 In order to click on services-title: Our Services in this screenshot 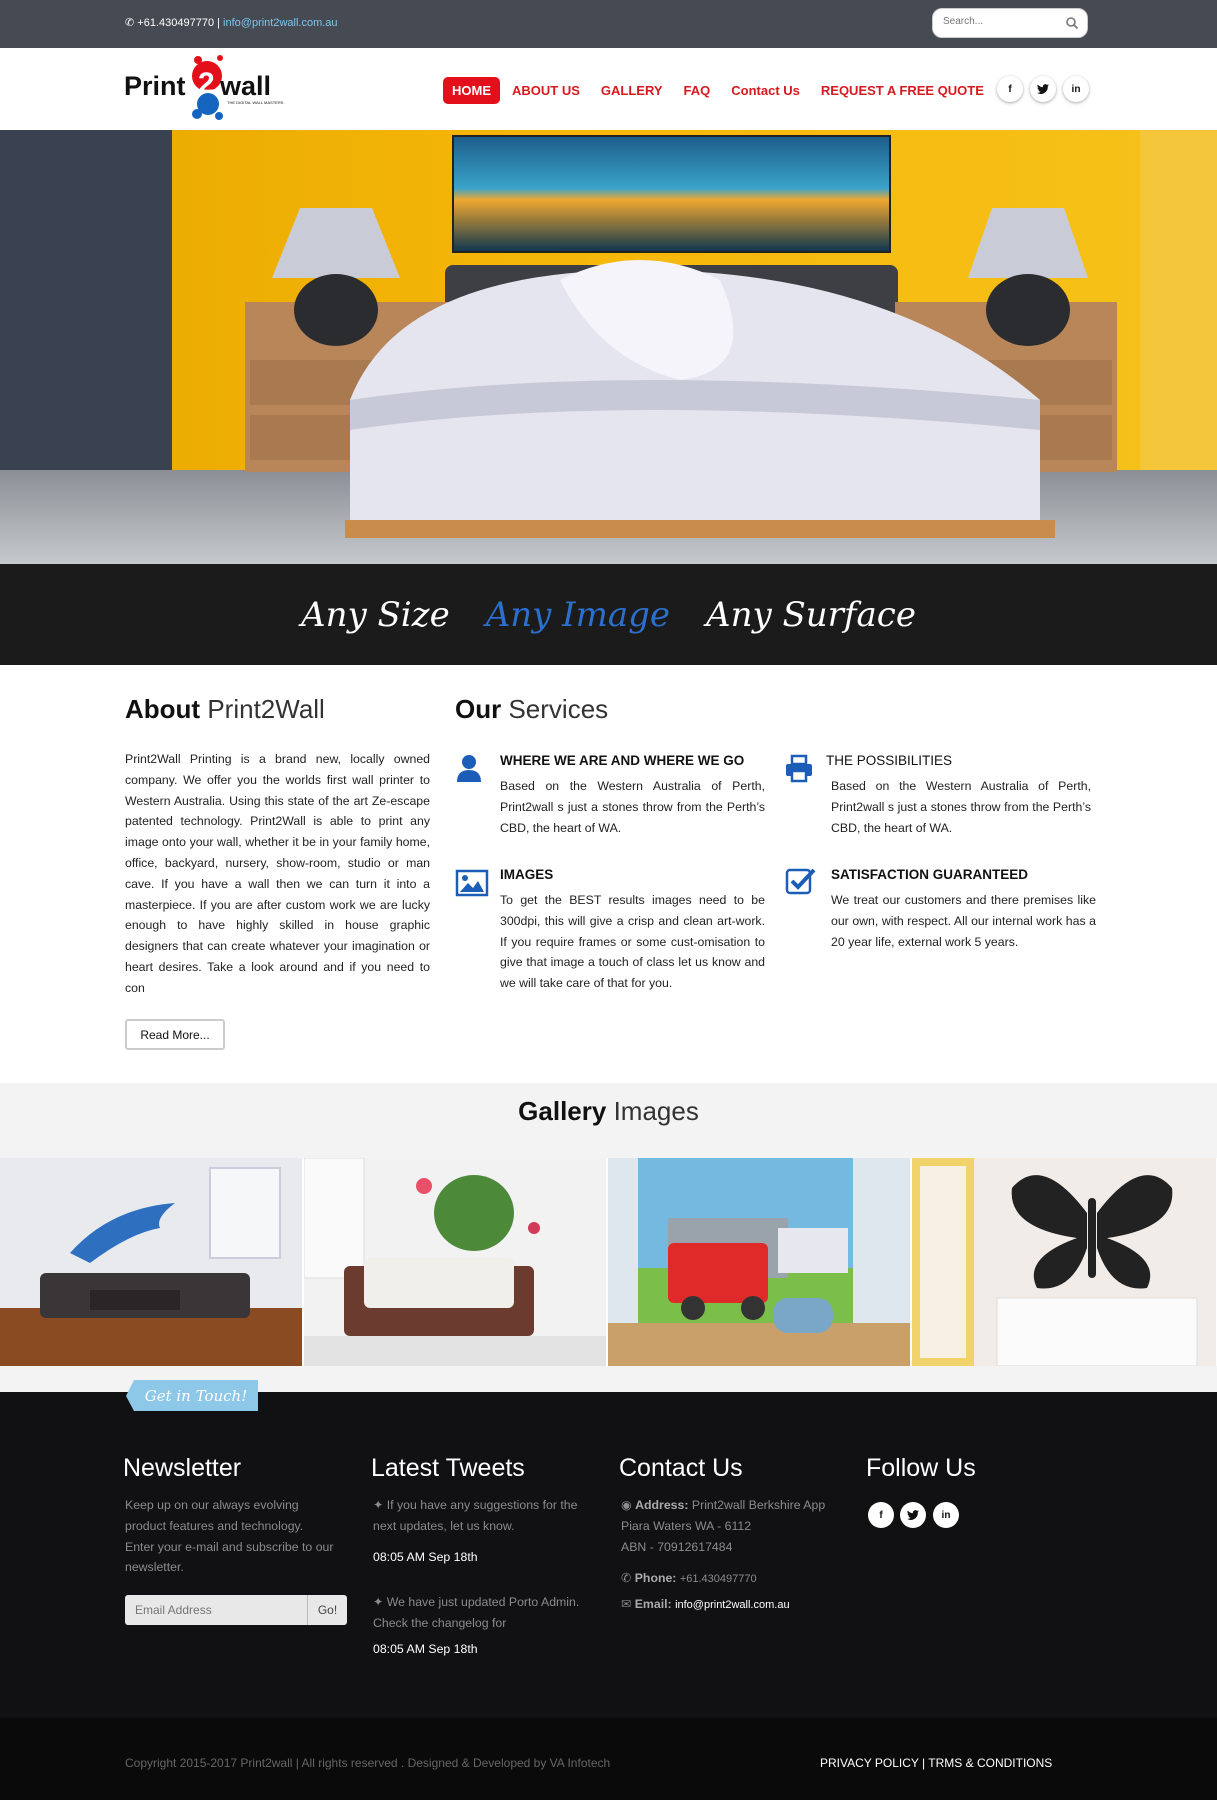, I will do `click(532, 709)`.